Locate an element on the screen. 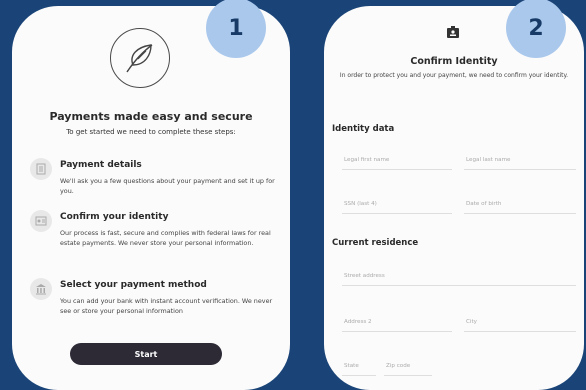  step-title: Payment details is located at coordinates (101, 165).